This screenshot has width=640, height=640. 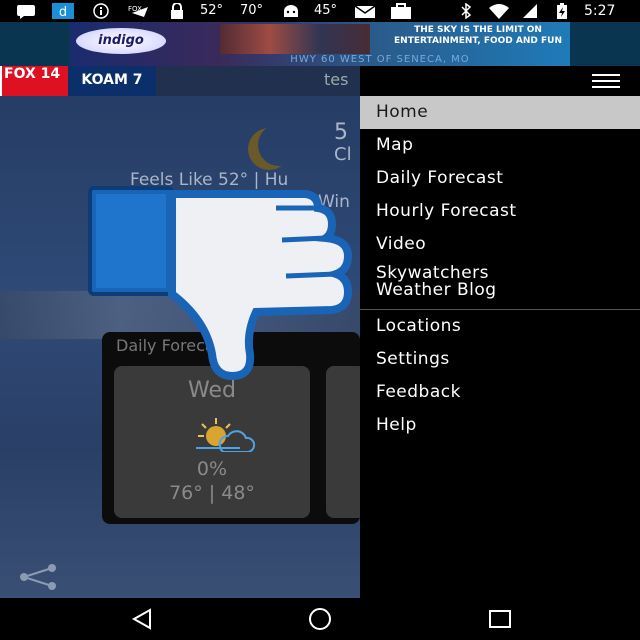 What do you see at coordinates (500, 392) in the screenshot?
I see `menu-item-feedback: Feedback` at bounding box center [500, 392].